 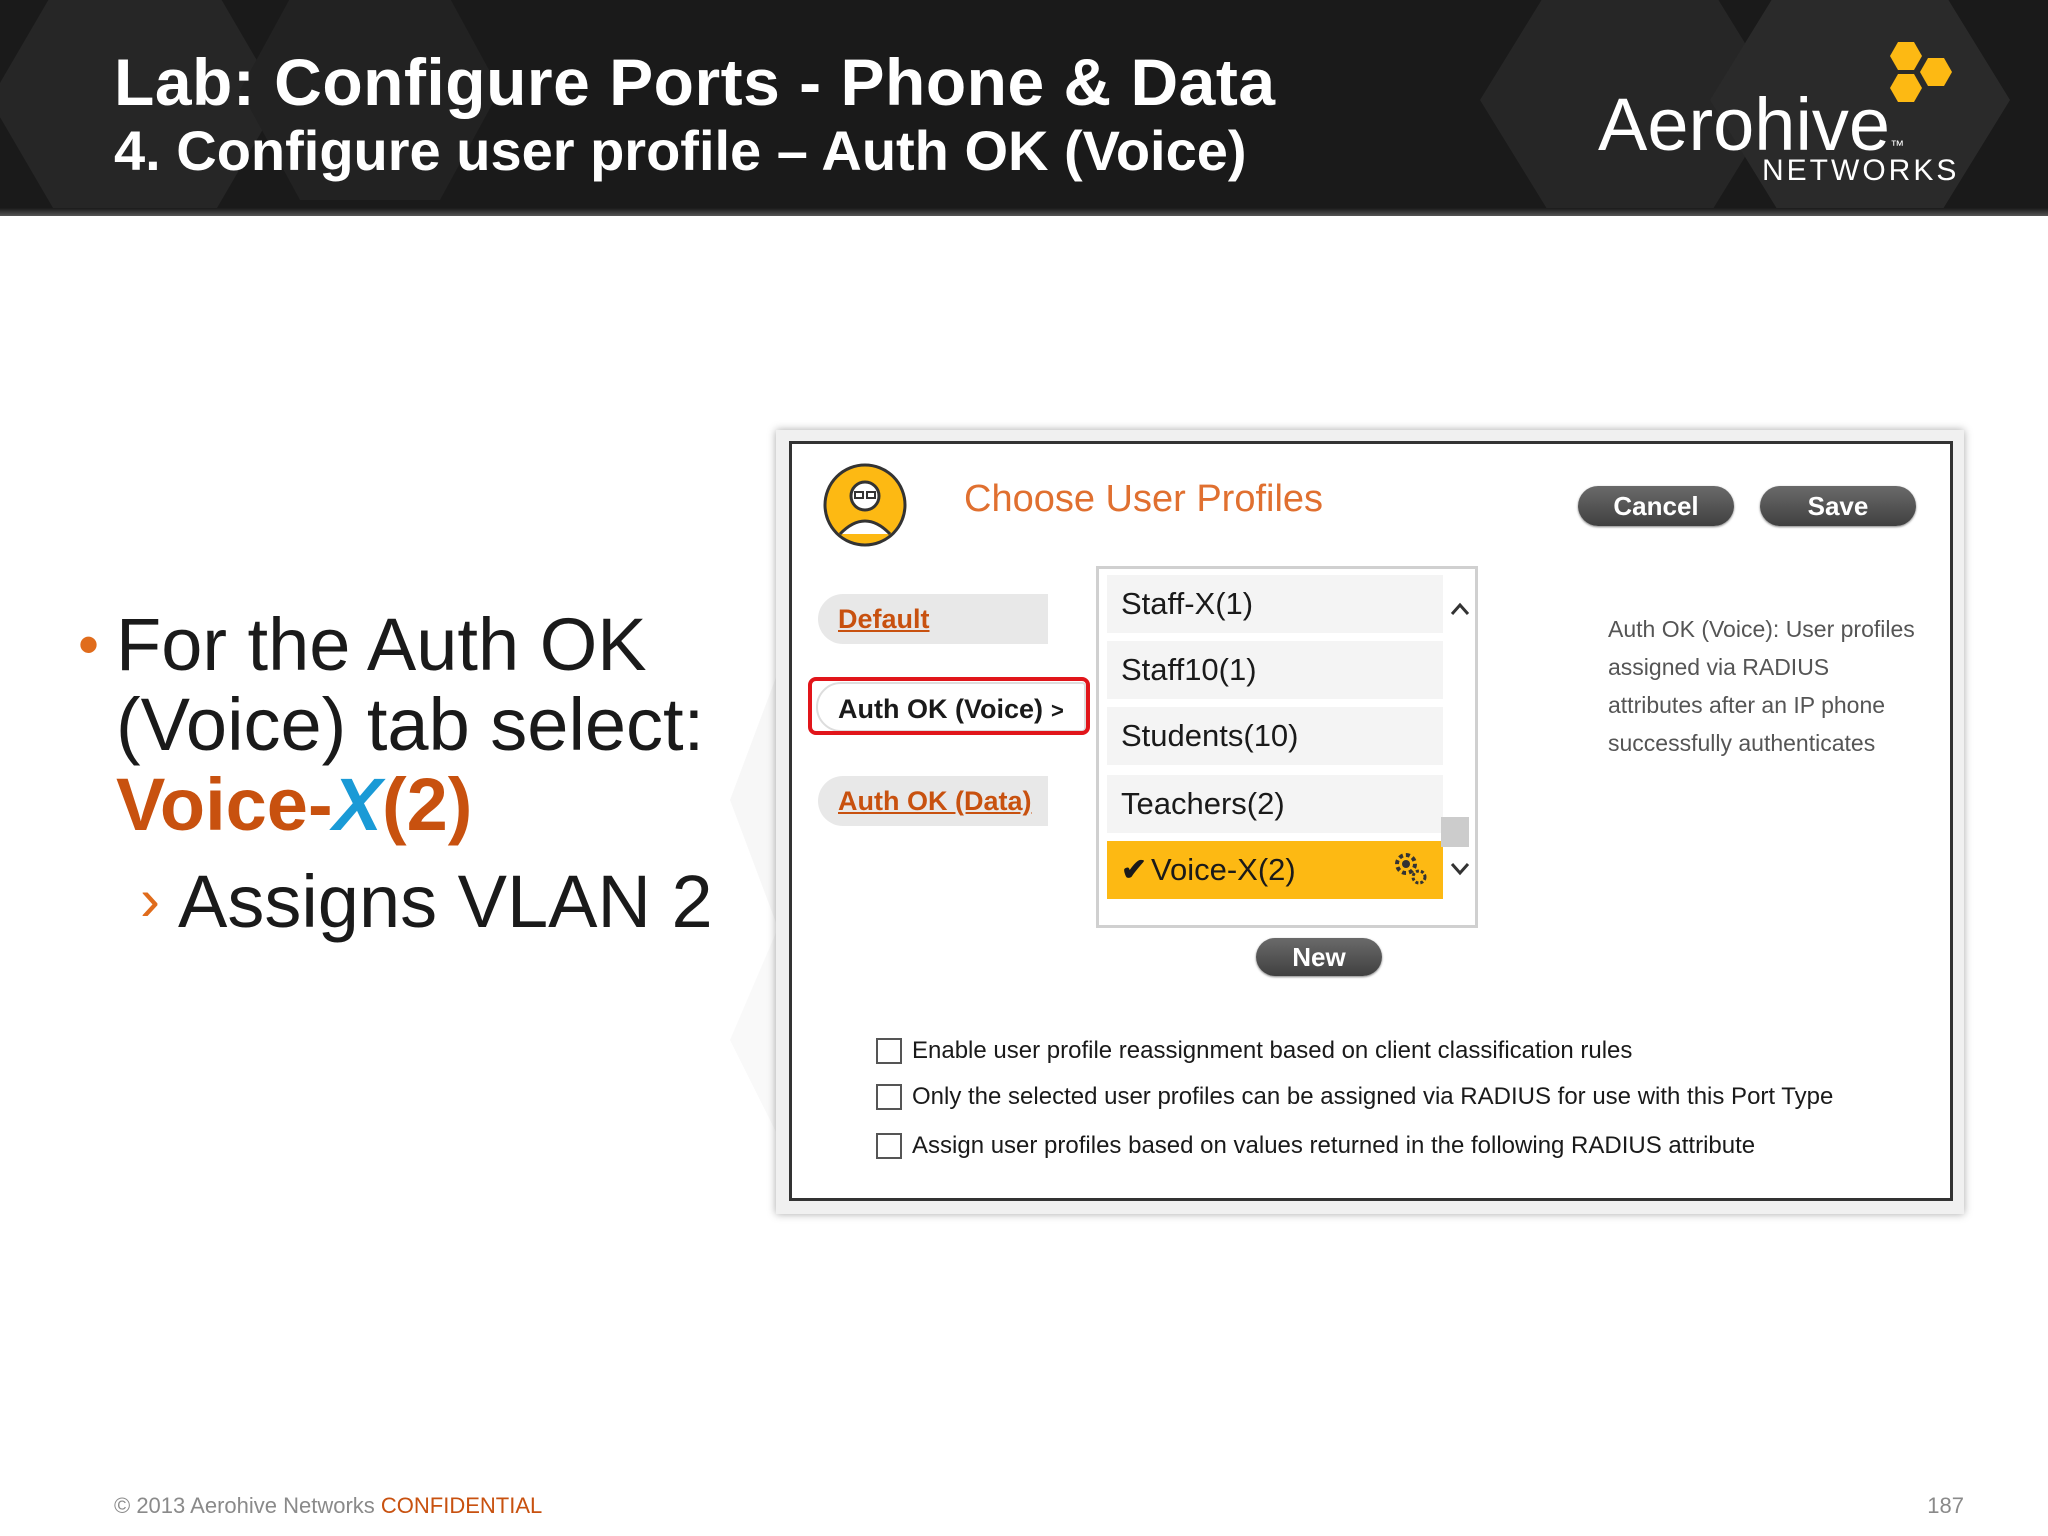 I want to click on bullet-sub: › Assigns VLAN 2, so click(x=408, y=901).